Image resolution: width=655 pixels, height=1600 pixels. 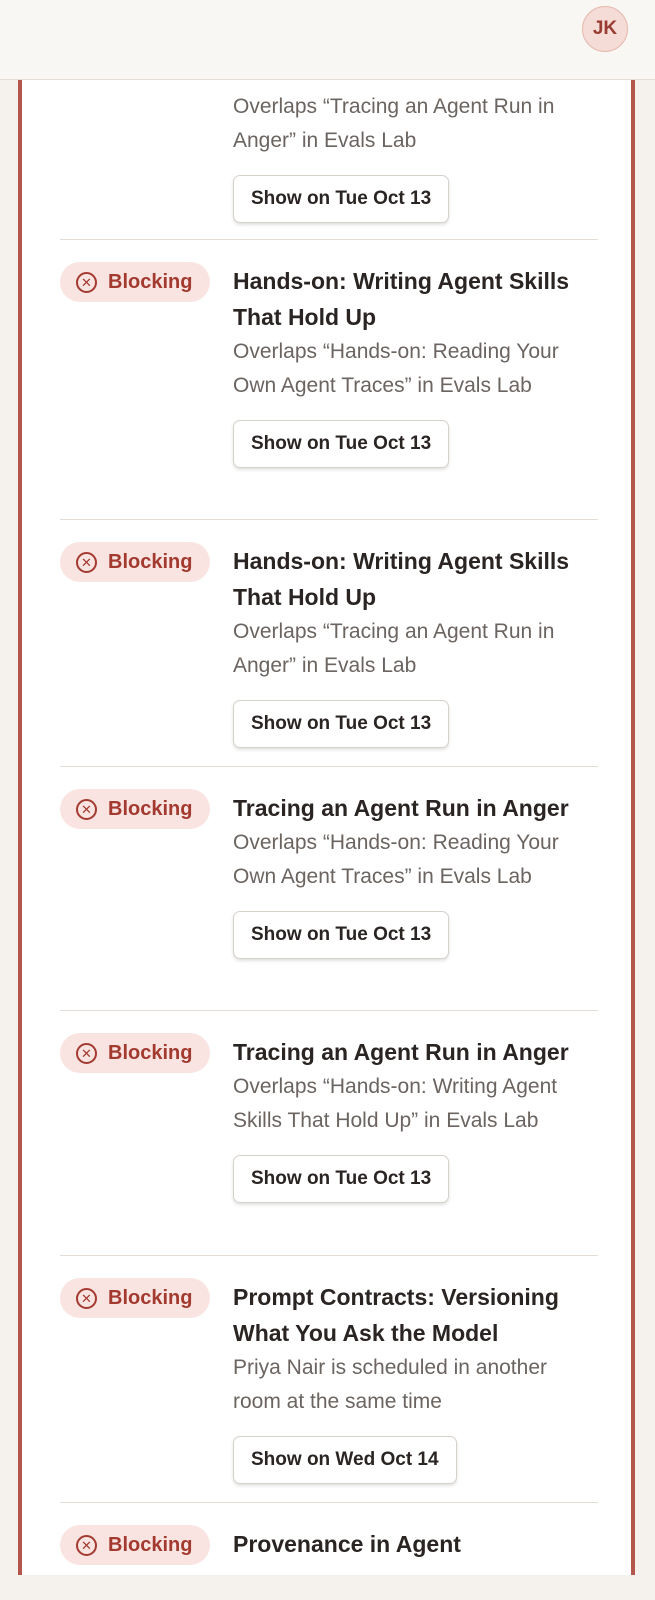 I want to click on show-day-button: Show on Wed Oct 14, so click(x=345, y=1460).